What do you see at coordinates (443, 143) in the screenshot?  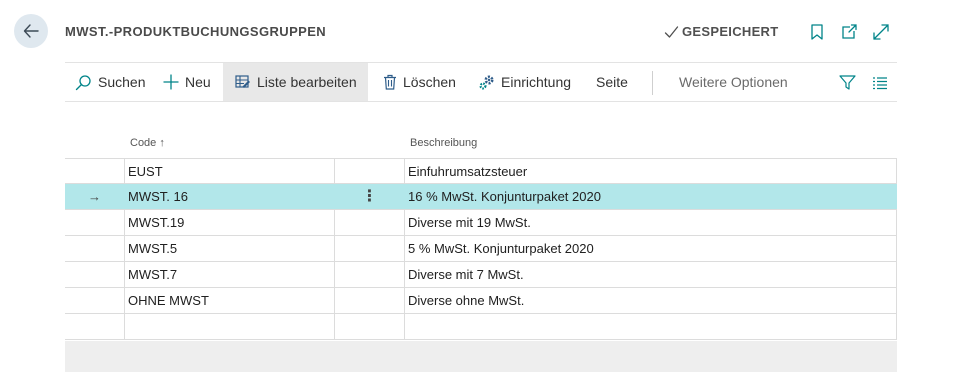 I see `column-header-description: Beschreibung` at bounding box center [443, 143].